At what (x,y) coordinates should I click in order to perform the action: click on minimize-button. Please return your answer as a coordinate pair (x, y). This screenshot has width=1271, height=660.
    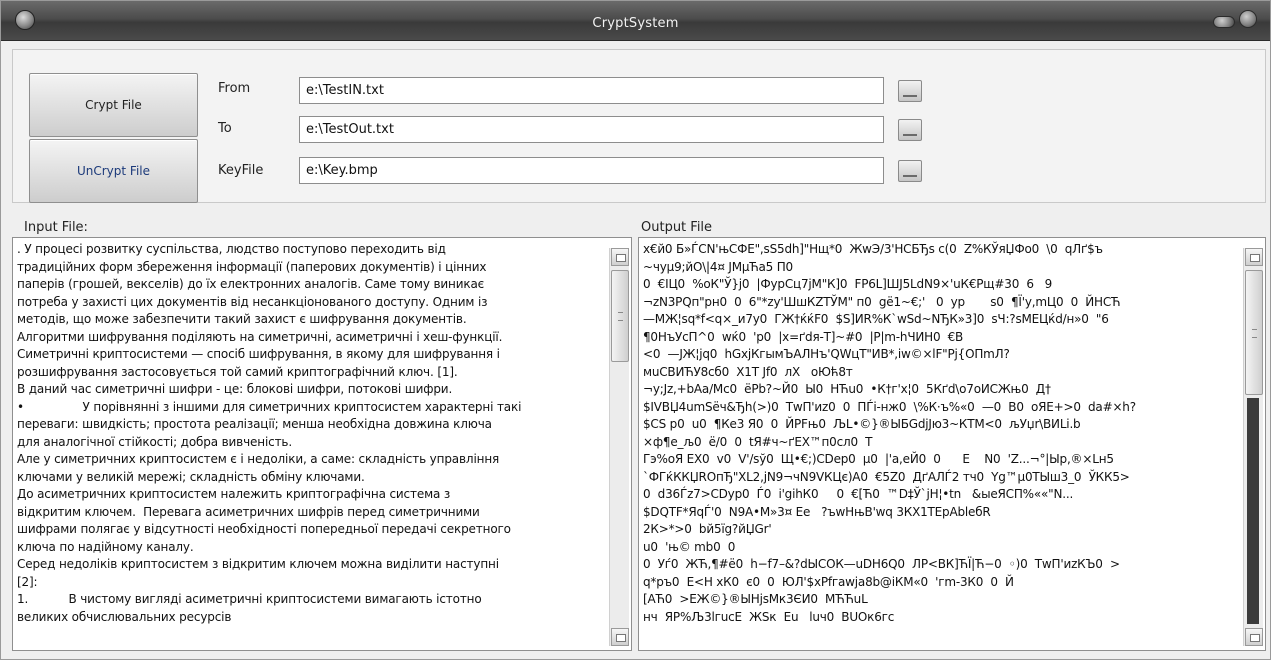
    Looking at the image, I should click on (1224, 22).